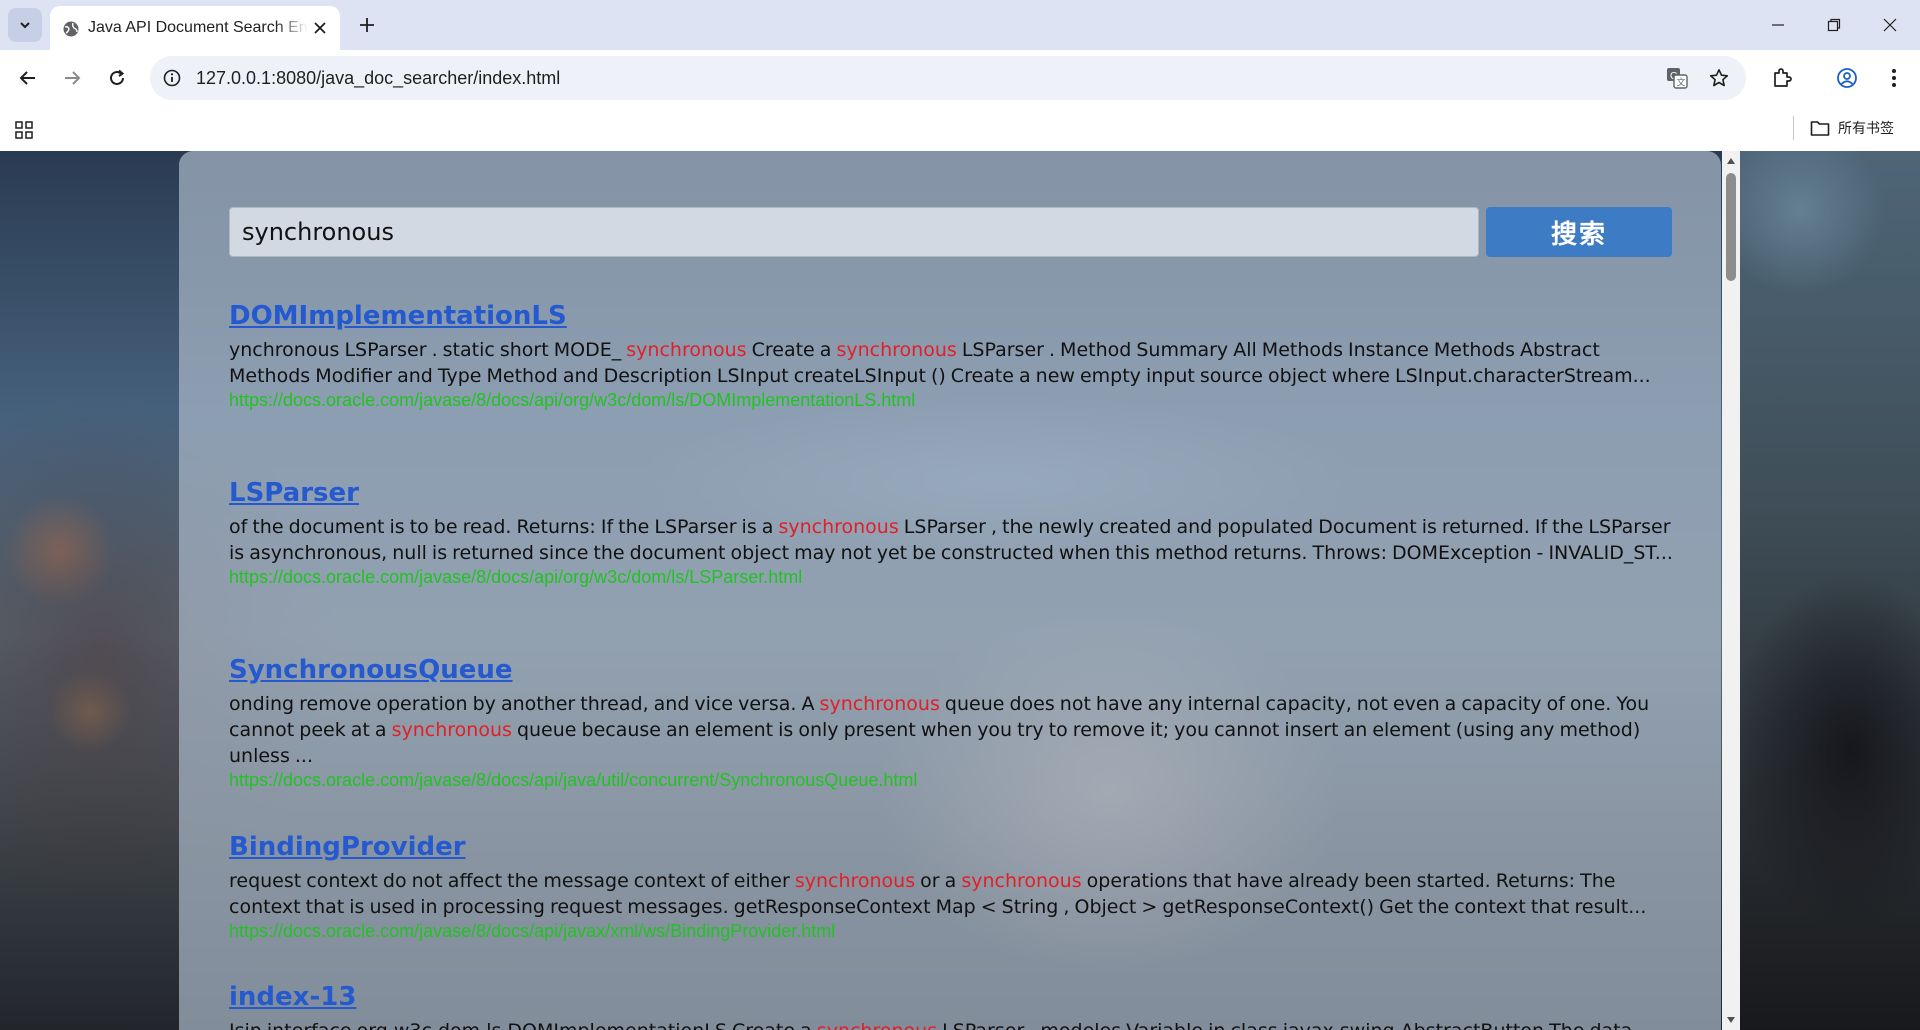 This screenshot has width=1920, height=1030. I want to click on back-button, so click(28, 78).